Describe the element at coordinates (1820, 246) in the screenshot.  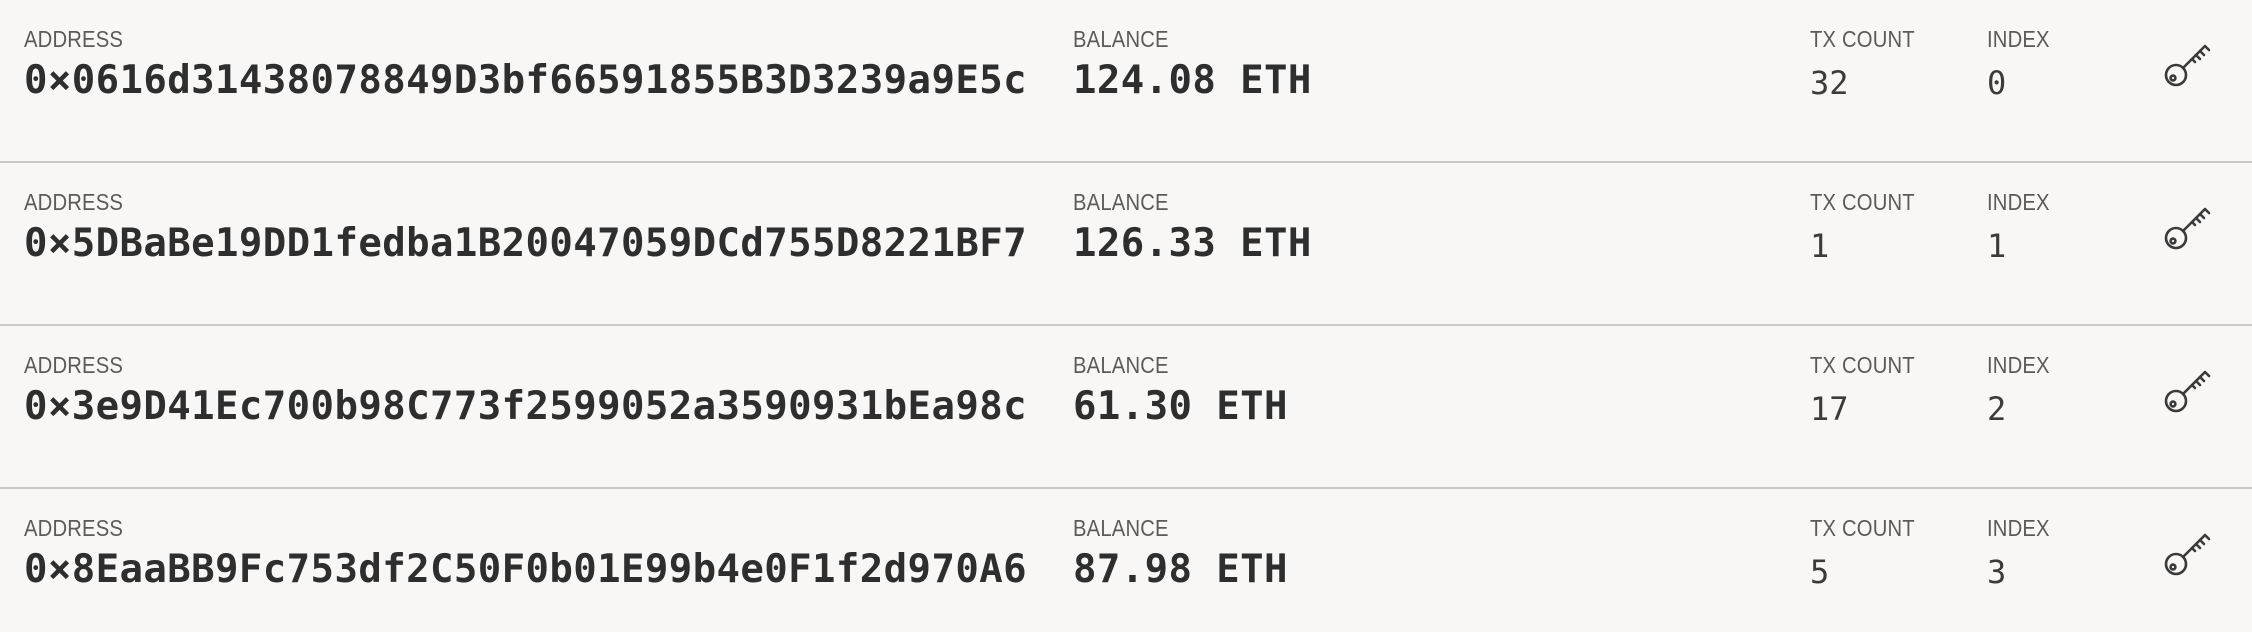
I see `tx-count-value: 1` at that location.